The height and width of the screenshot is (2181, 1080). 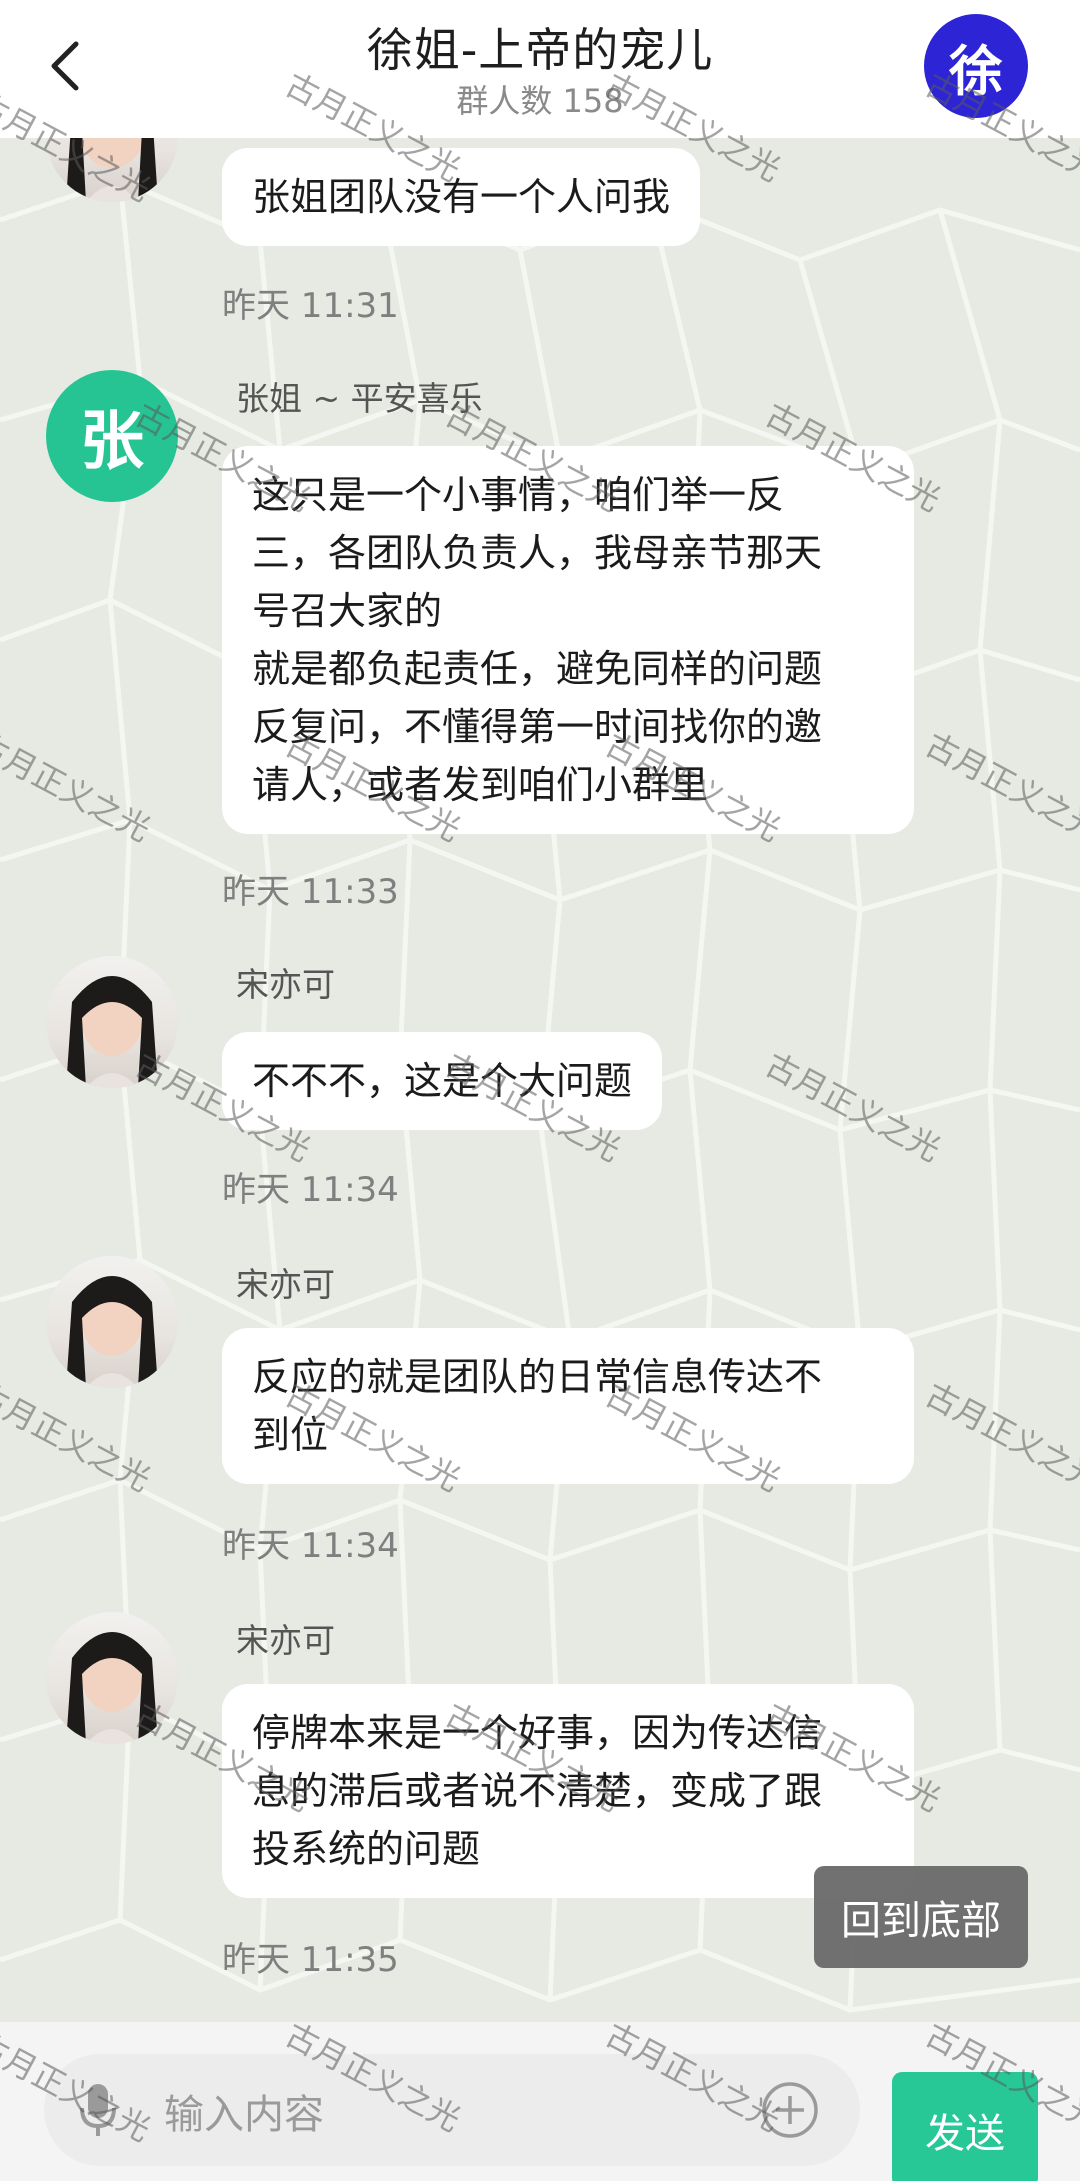 What do you see at coordinates (480, 785) in the screenshot?
I see `message-line: 请人，或者发到咱们小群里` at bounding box center [480, 785].